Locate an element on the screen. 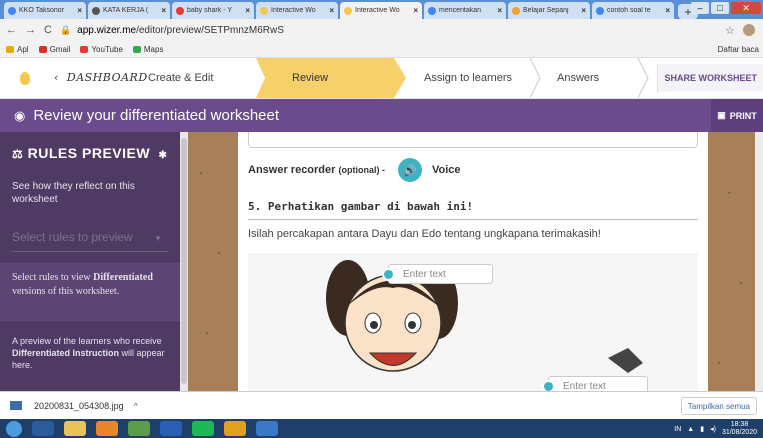 This screenshot has width=763, height=438. app-icon is located at coordinates (139, 428).